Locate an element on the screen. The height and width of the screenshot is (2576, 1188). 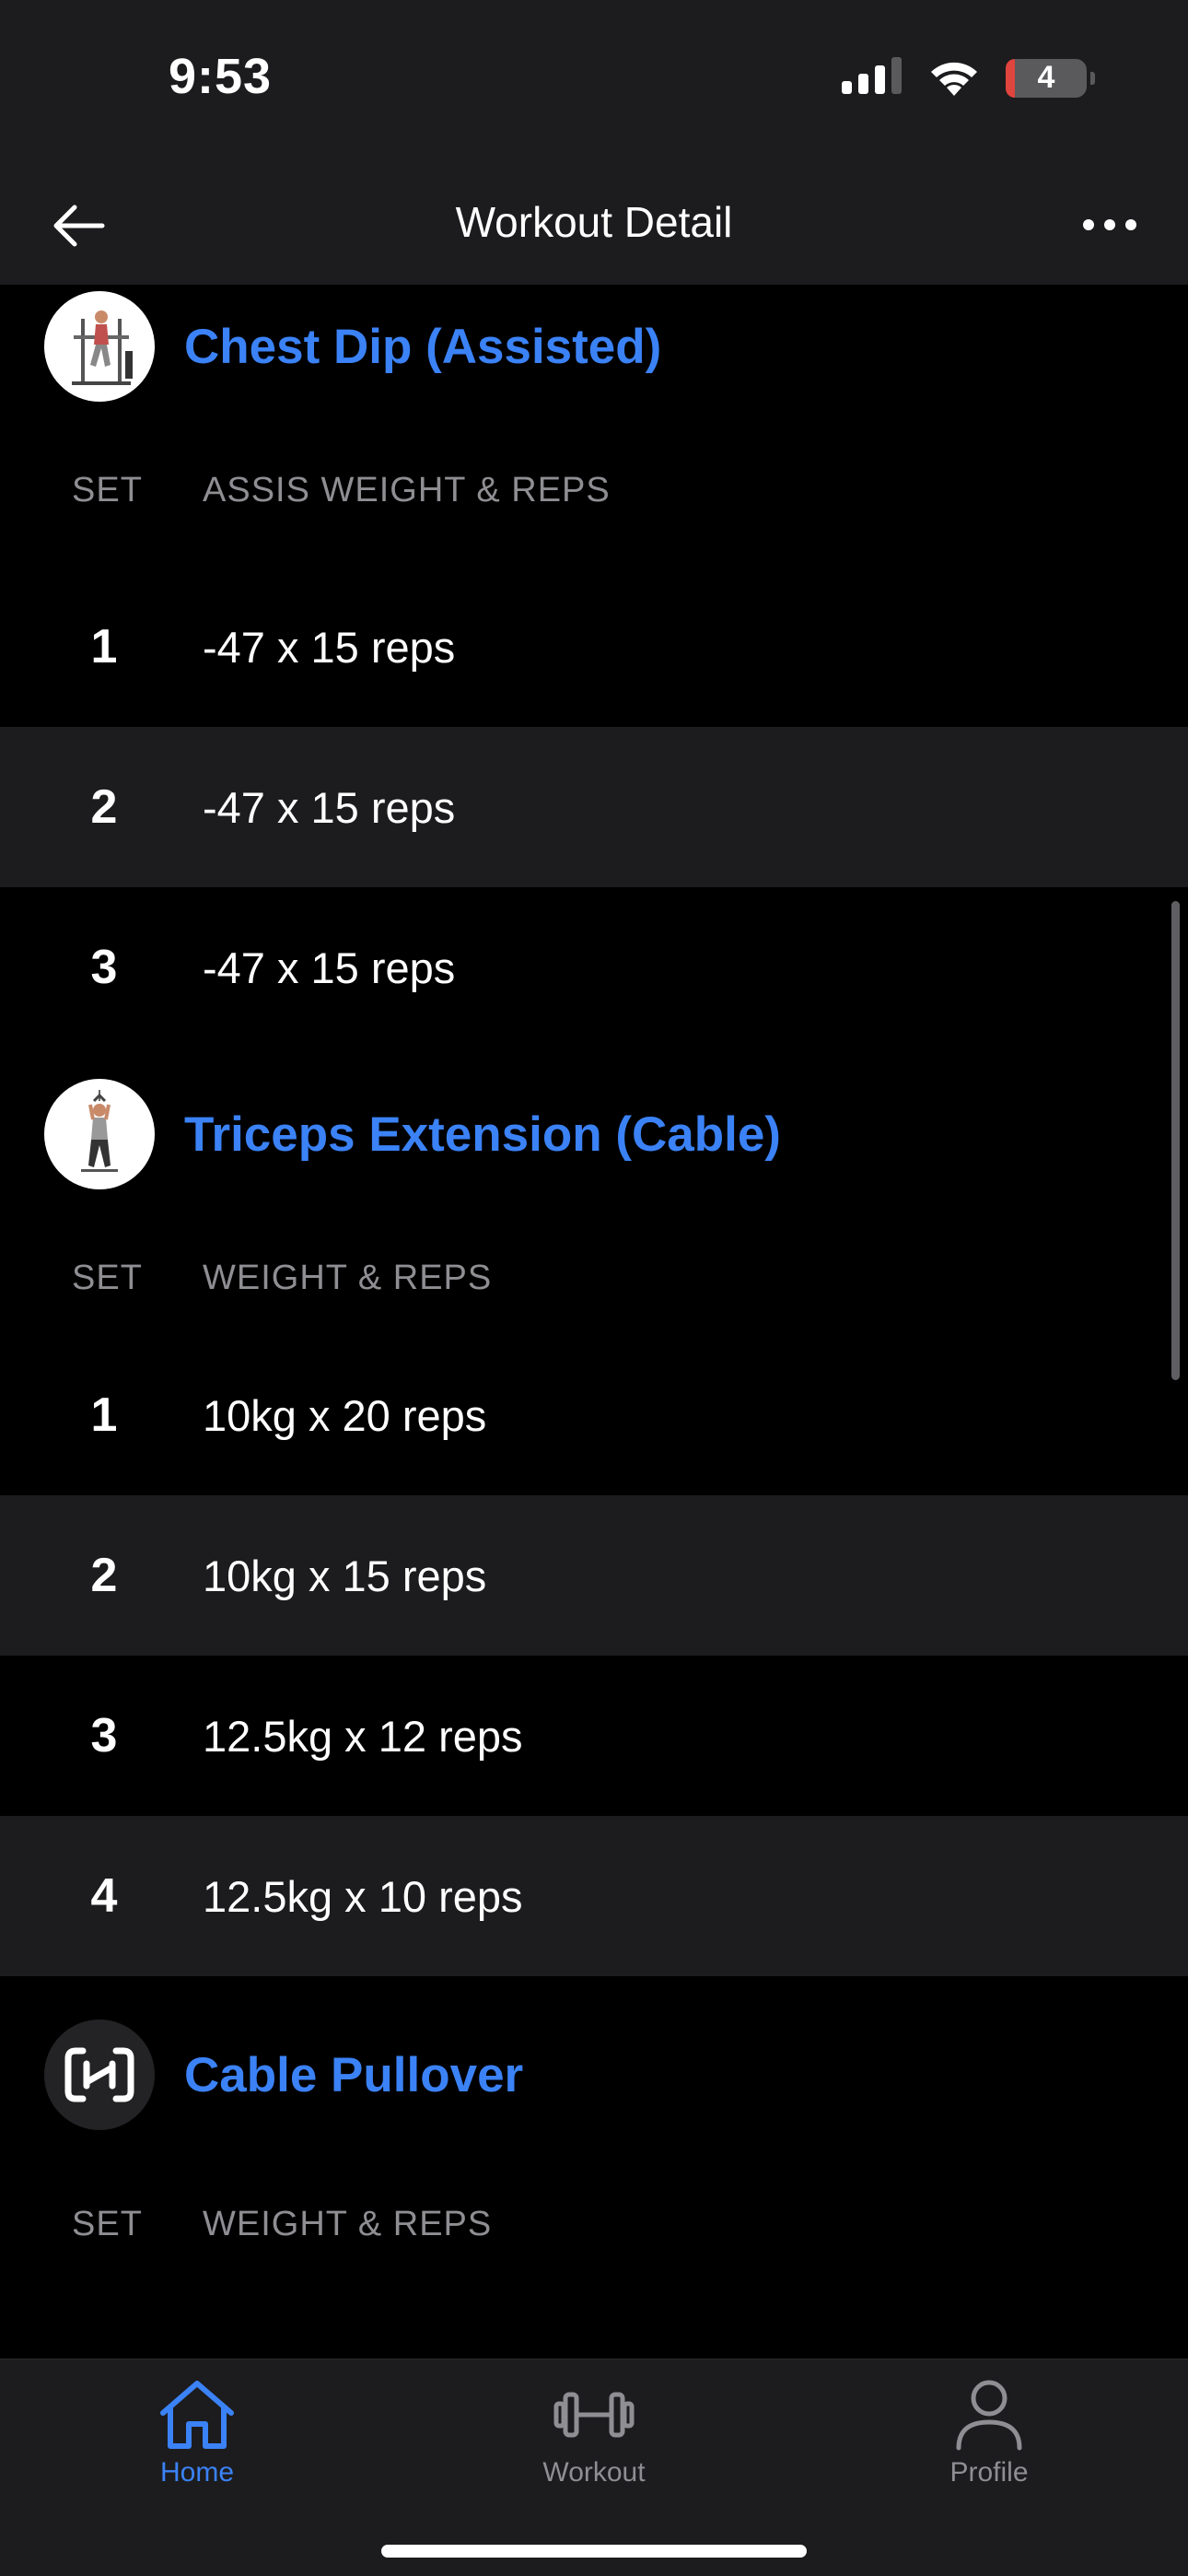
more-icon is located at coordinates (1109, 224).